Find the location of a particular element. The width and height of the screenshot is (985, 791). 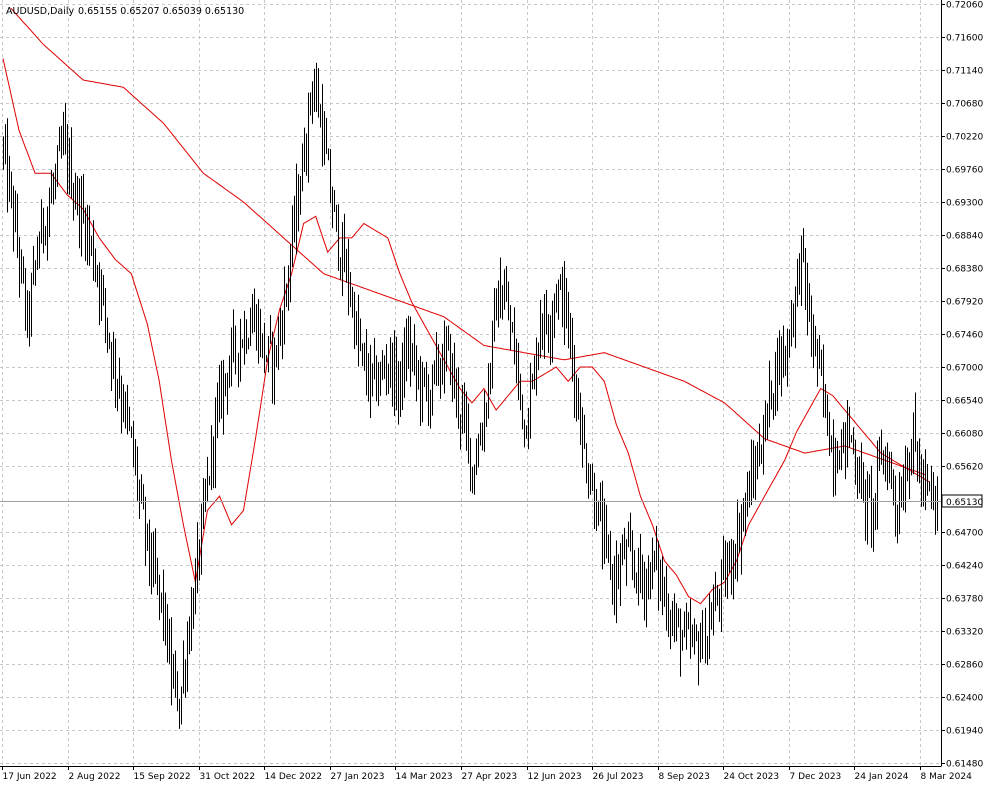

x-tick-label: 12 Jun 2023 is located at coordinates (555, 777).